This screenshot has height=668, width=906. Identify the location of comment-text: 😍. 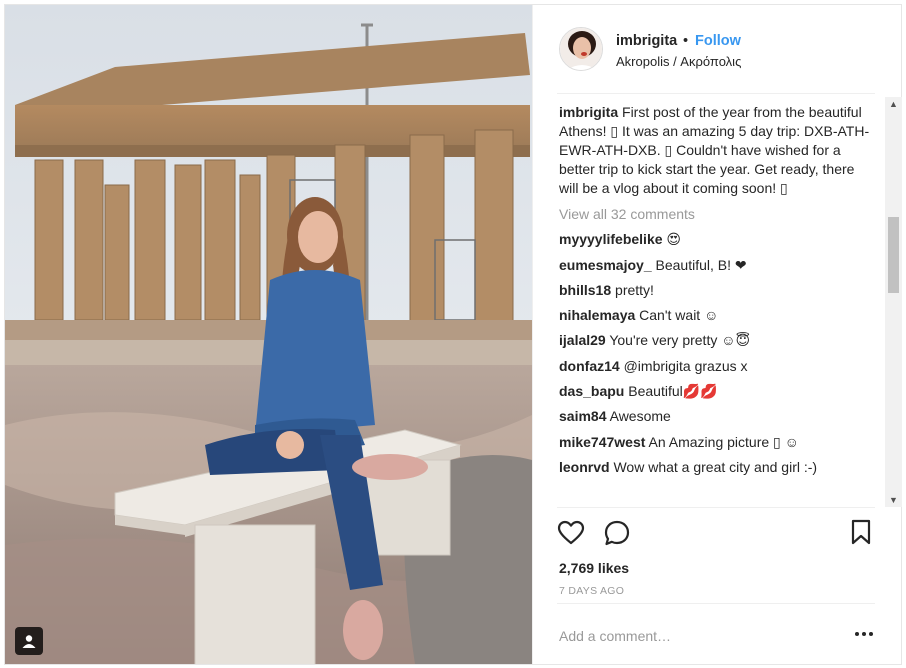
(674, 239).